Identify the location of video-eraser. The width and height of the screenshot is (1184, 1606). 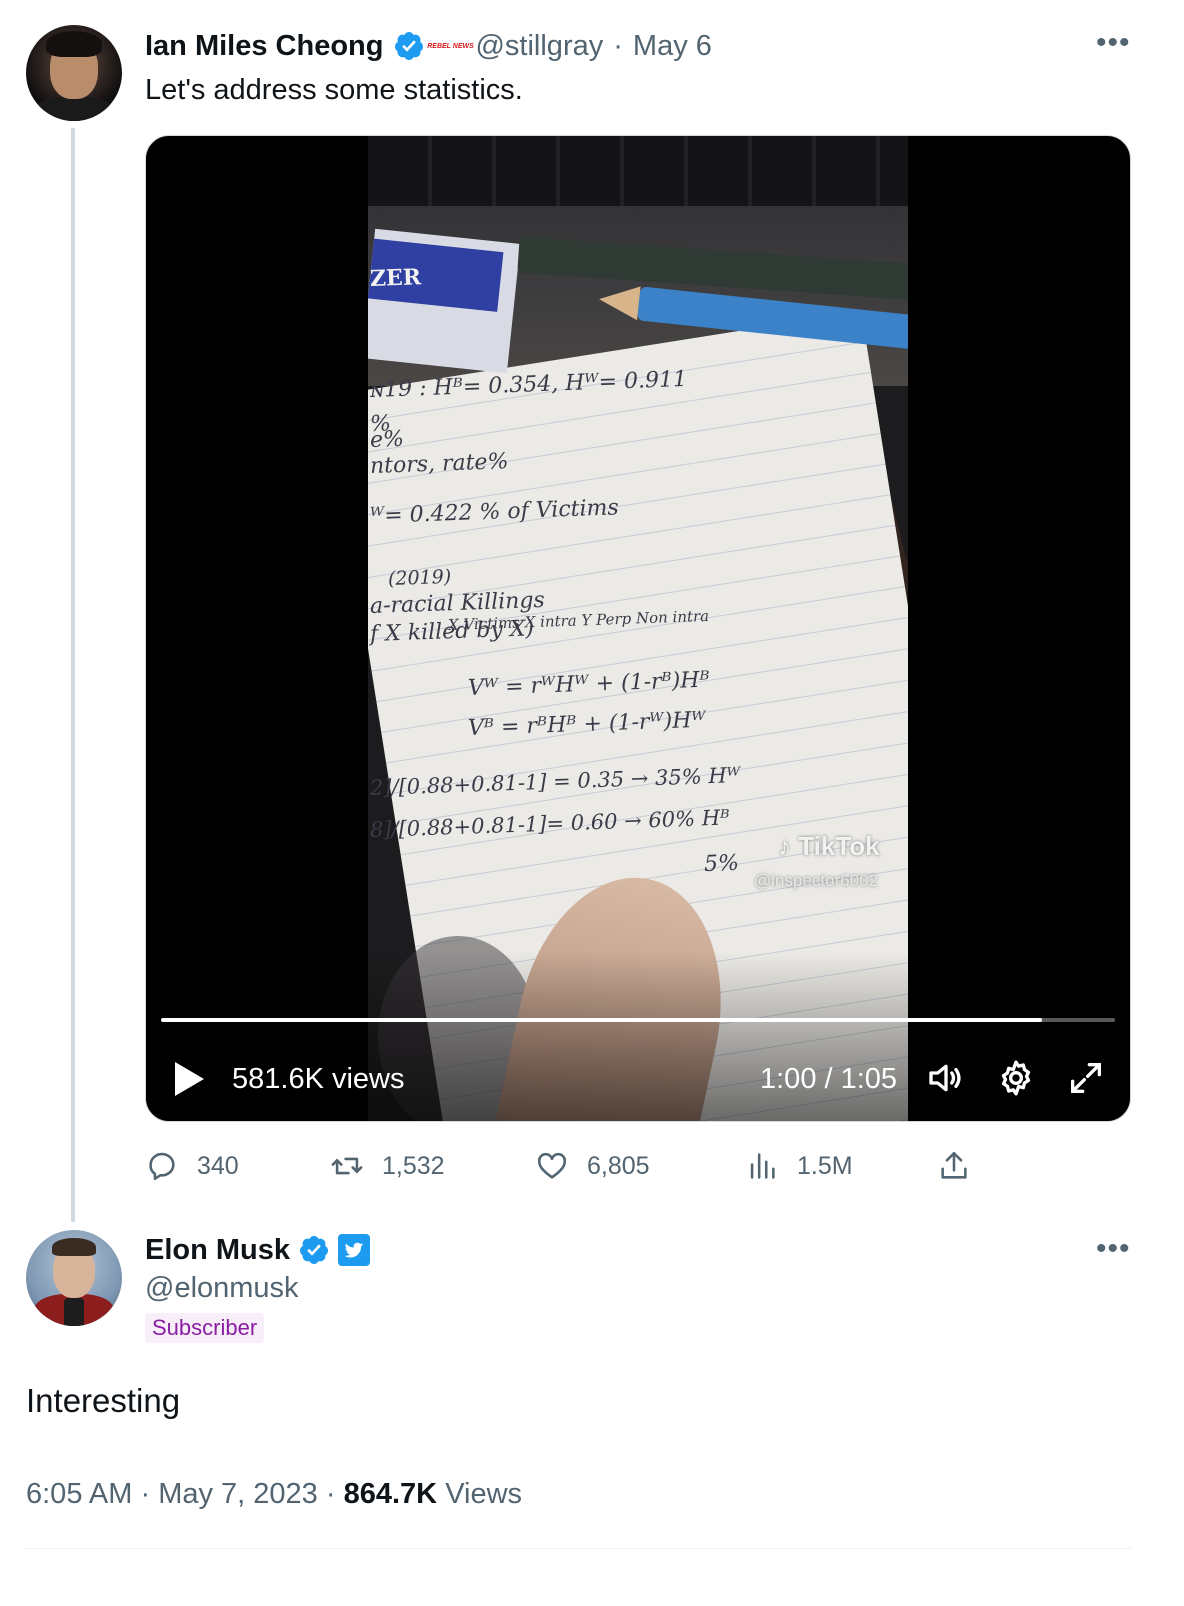
(444, 301).